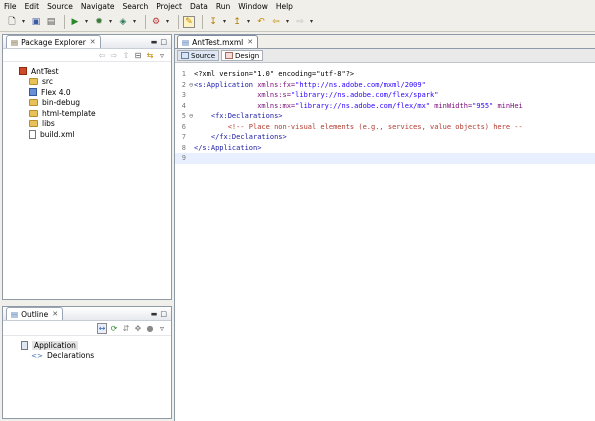  Describe the element at coordinates (213, 22) in the screenshot. I see `next-annotation-icon: ↧` at that location.